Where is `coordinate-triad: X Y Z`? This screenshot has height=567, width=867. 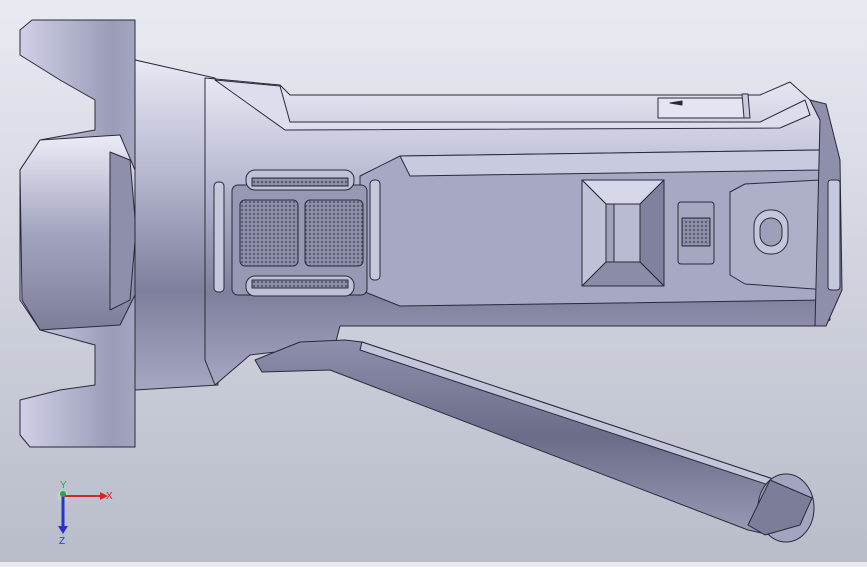
coordinate-triad: X Y Z is located at coordinates (83, 513).